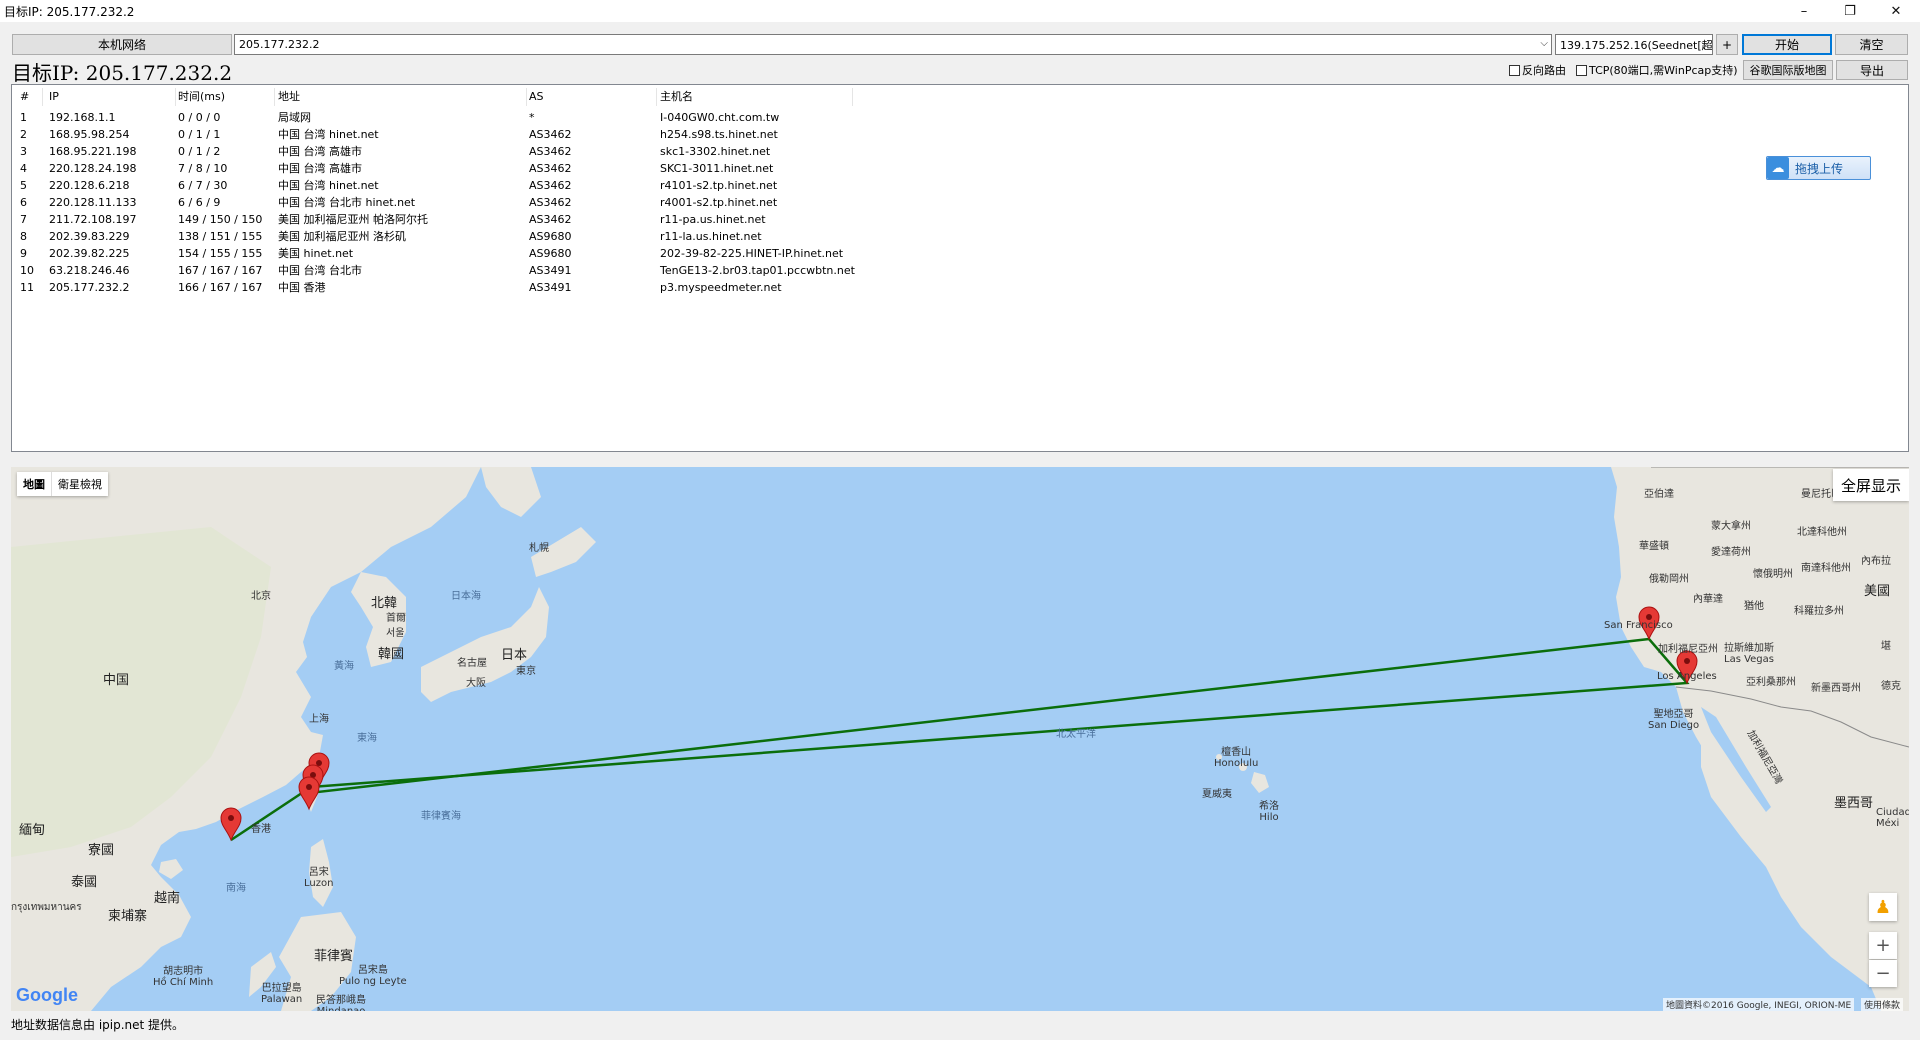  I want to click on map-attribution: 地圖資料©2016 Google, INEGI, ORION-ME, so click(1759, 1004).